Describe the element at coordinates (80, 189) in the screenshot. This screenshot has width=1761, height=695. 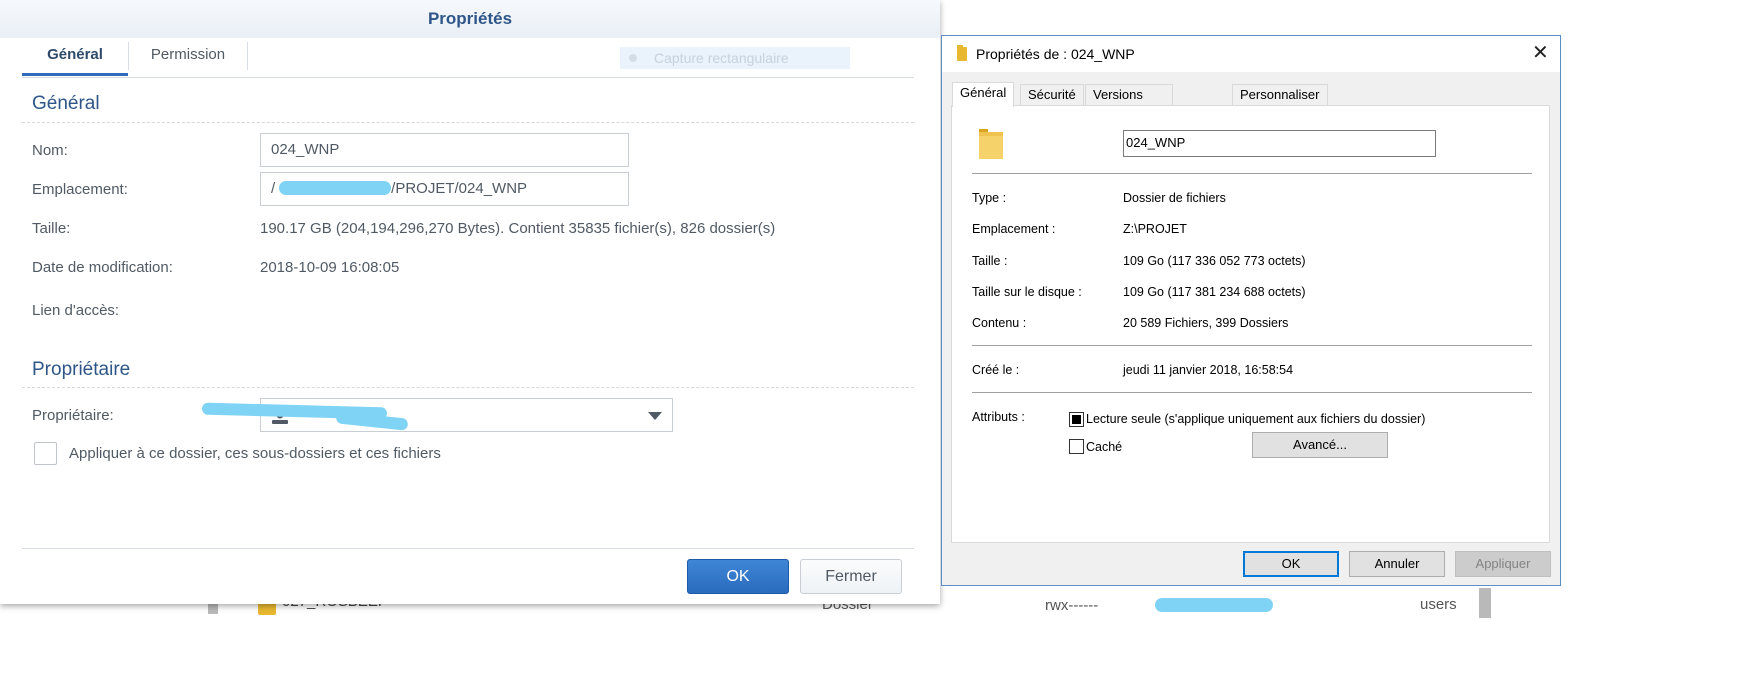
I see `location-label: Emplacement:` at that location.